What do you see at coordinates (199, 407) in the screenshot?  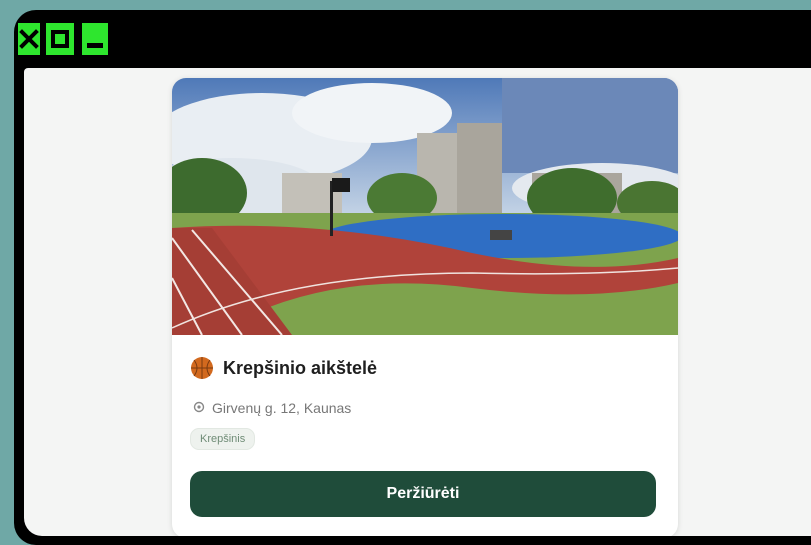 I see `location-pin-icon` at bounding box center [199, 407].